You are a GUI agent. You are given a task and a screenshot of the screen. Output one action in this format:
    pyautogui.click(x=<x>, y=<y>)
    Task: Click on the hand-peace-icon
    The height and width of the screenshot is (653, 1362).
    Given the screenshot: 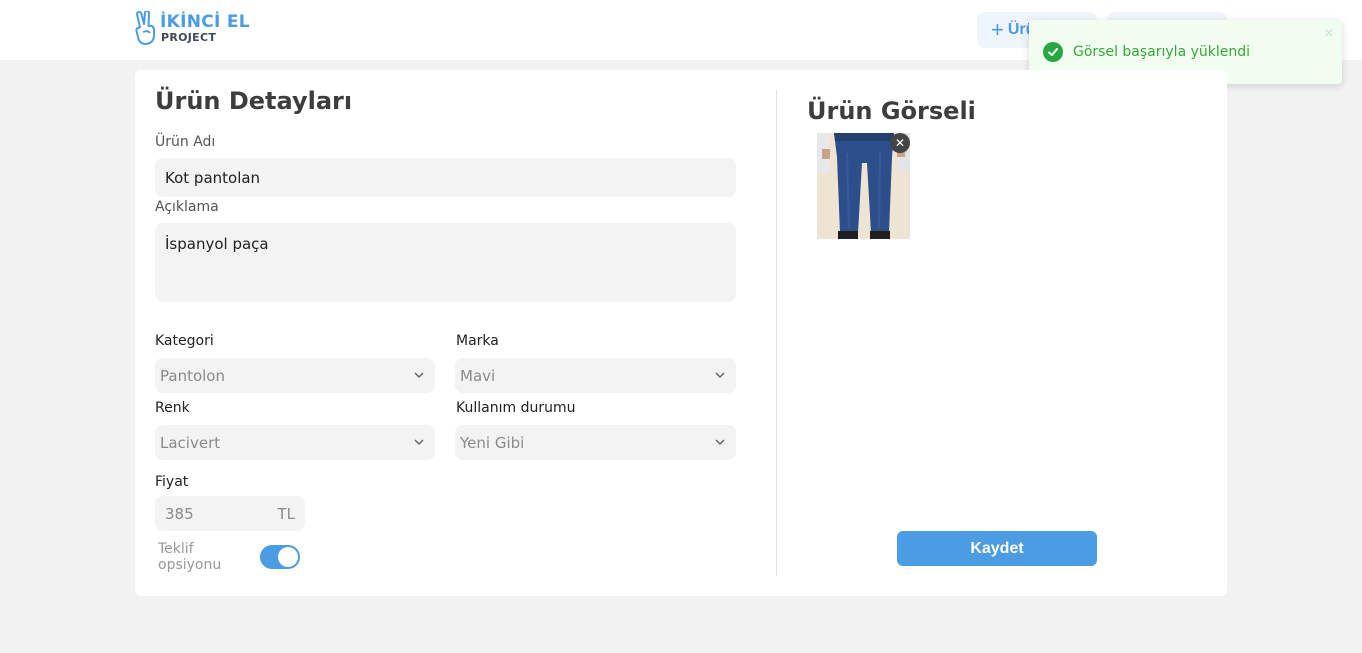 What is the action you would take?
    pyautogui.click(x=145, y=28)
    